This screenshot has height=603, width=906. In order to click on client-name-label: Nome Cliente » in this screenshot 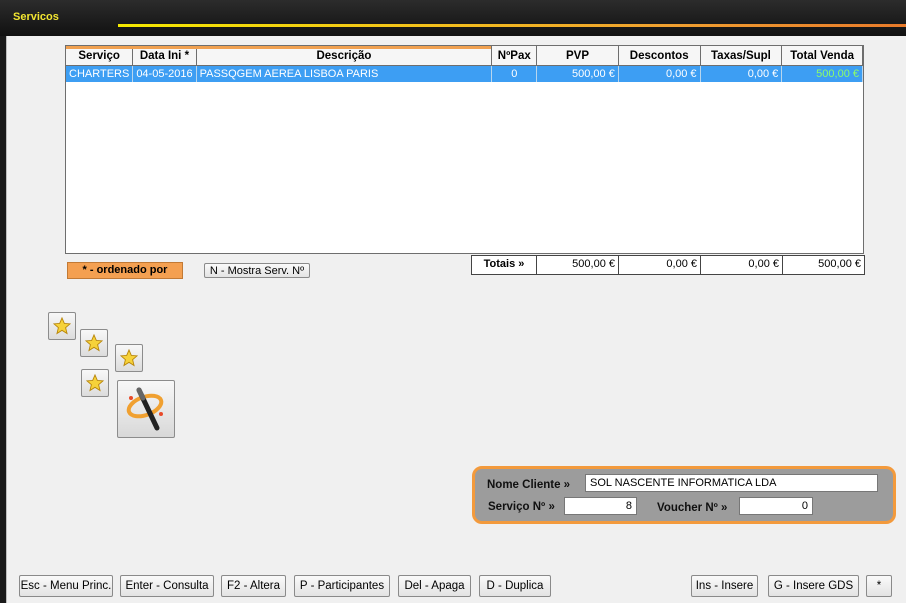, I will do `click(529, 485)`.